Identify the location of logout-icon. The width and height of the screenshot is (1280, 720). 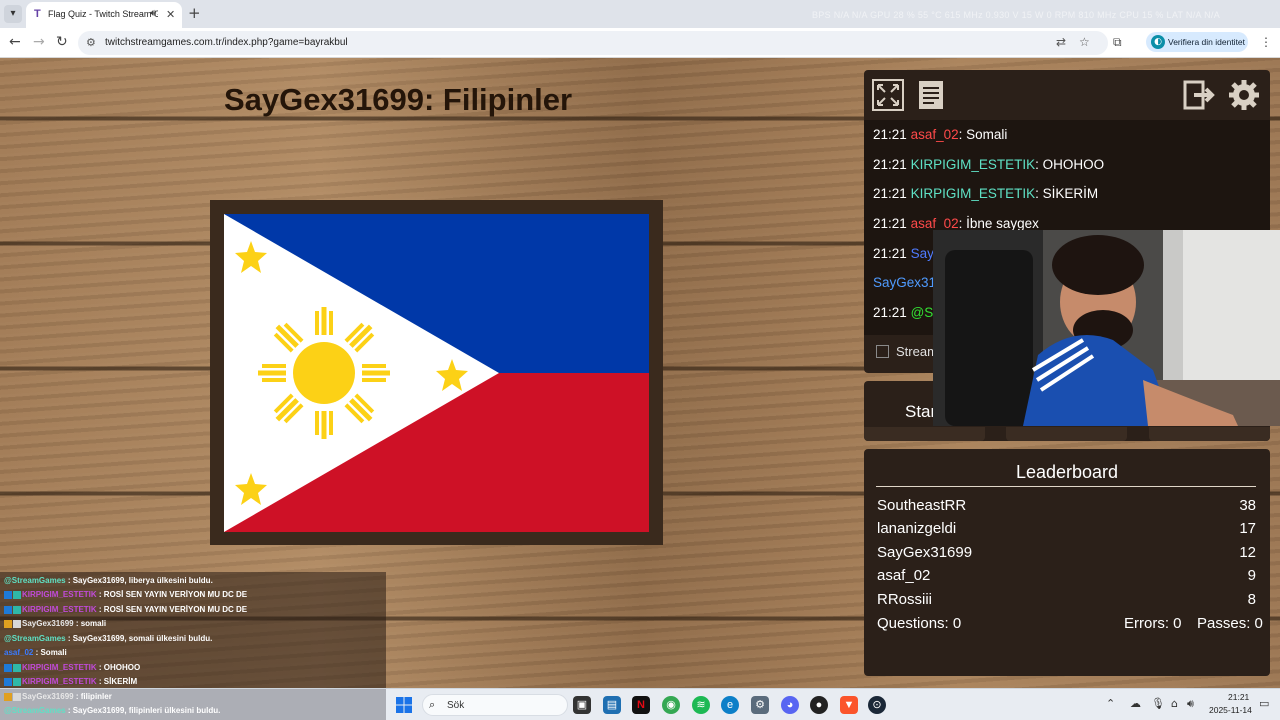
(1199, 95).